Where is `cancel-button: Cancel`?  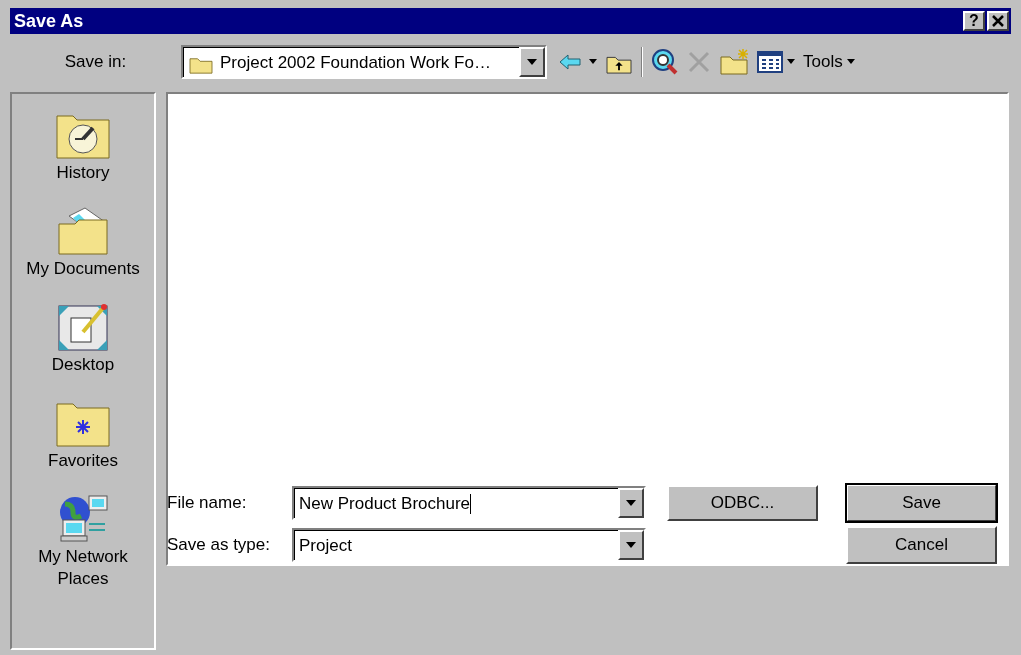 cancel-button: Cancel is located at coordinates (921, 545).